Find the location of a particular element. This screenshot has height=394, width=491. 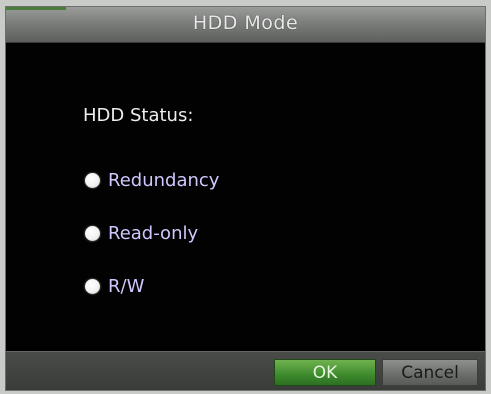

hdd-status-label: HDD Status: is located at coordinates (138, 115).